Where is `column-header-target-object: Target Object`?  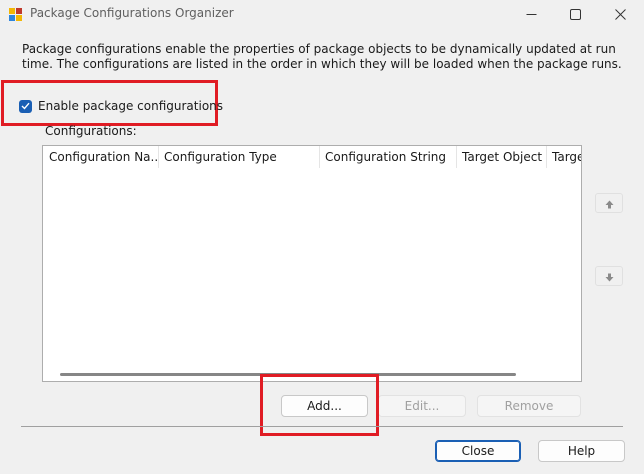
column-header-target-object: Target Object is located at coordinates (501, 157).